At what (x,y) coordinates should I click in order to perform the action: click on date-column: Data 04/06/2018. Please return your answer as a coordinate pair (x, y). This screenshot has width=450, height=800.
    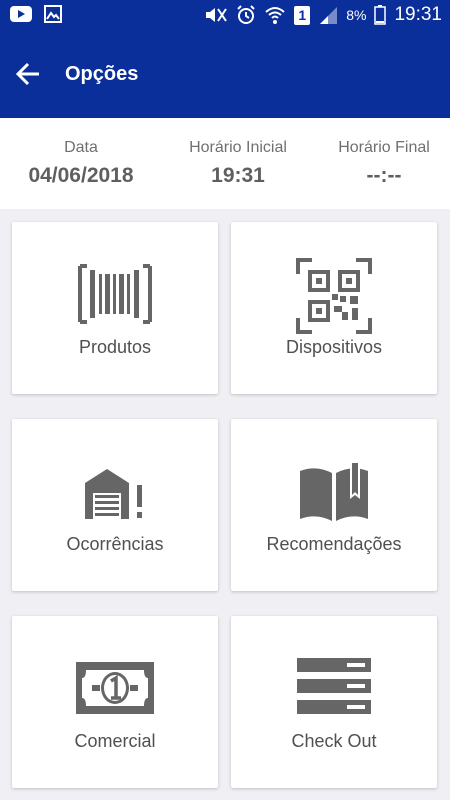
    Looking at the image, I should click on (81, 163).